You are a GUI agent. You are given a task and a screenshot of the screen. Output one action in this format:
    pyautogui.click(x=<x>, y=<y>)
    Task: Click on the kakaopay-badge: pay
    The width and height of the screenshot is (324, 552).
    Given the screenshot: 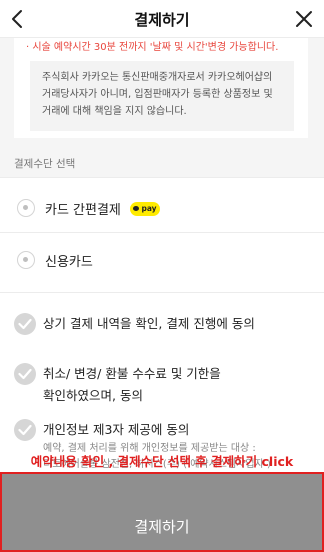 What is the action you would take?
    pyautogui.click(x=145, y=209)
    